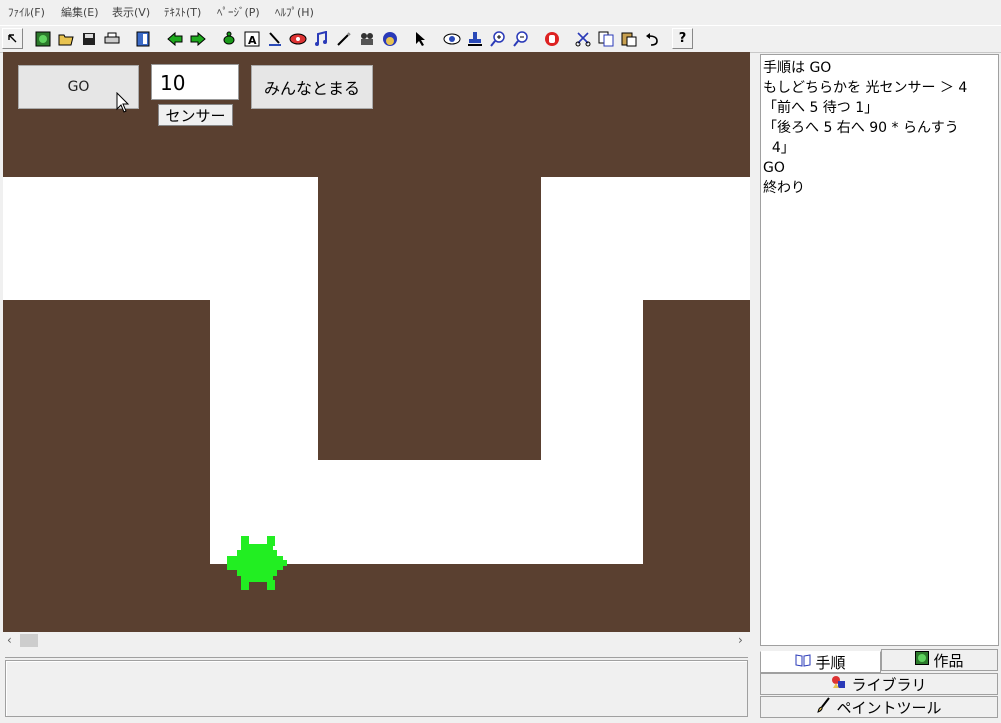  Describe the element at coordinates (111, 38) in the screenshot. I see `print-icon` at that location.